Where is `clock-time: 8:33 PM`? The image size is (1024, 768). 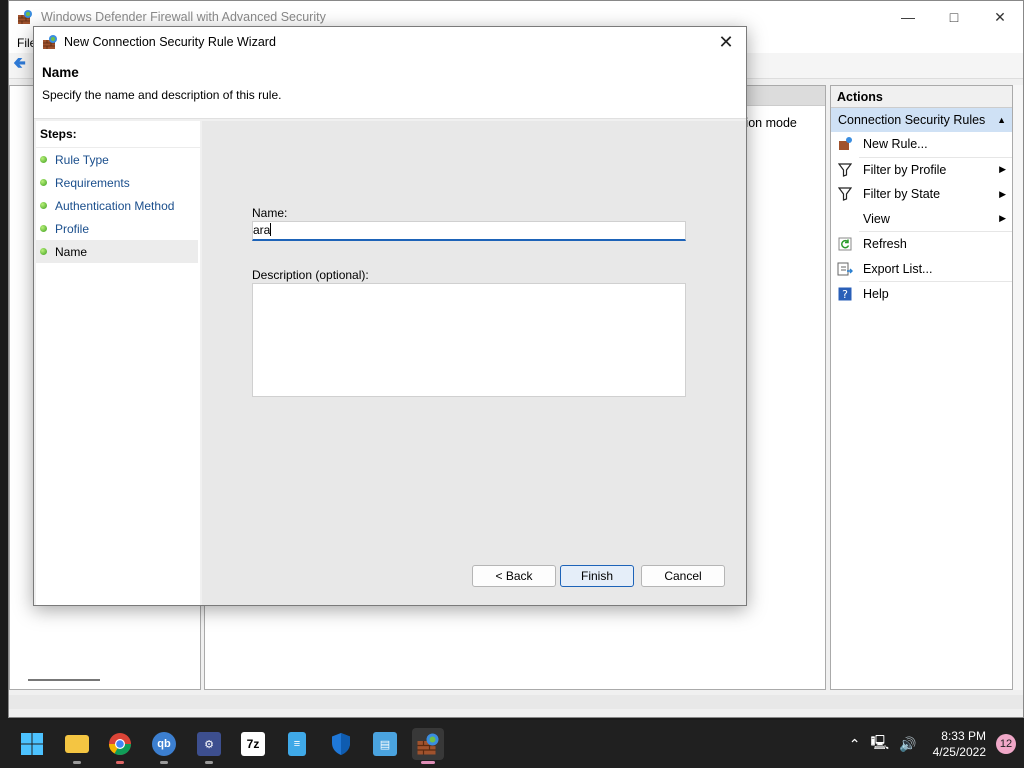 clock-time: 8:33 PM is located at coordinates (963, 736).